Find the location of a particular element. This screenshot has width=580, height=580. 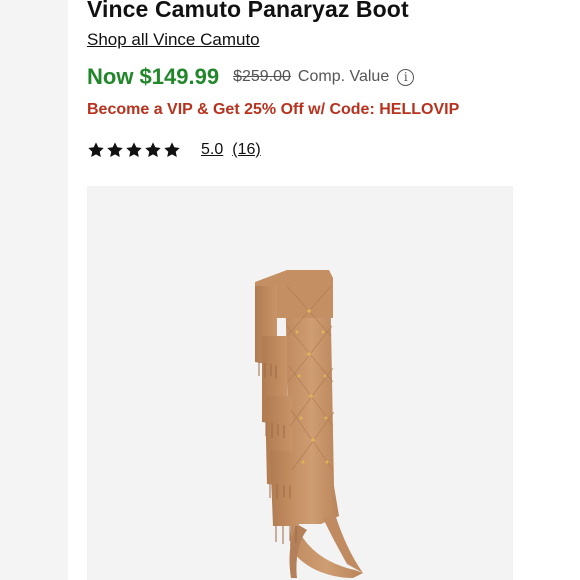

boot-icon is located at coordinates (309, 424).